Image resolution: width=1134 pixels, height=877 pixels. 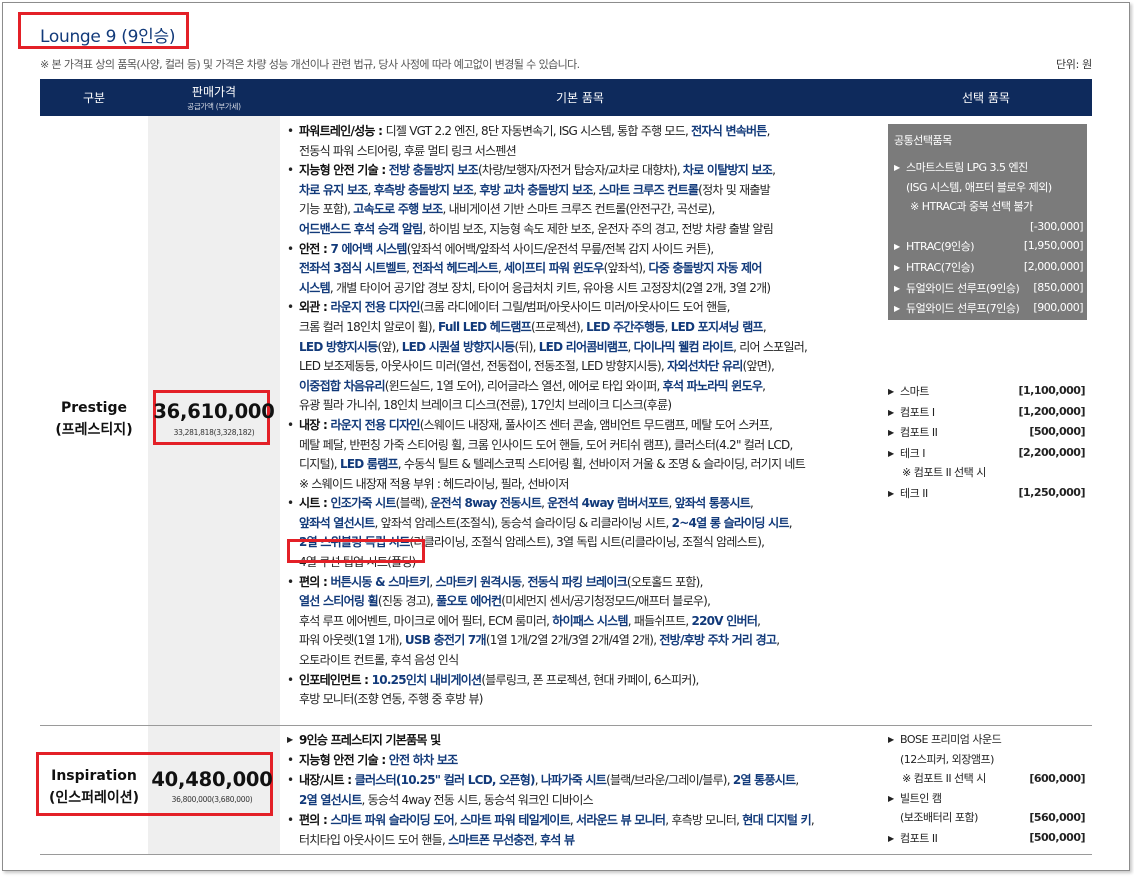 I want to click on option-price: [900,000], so click(x=1058, y=308).